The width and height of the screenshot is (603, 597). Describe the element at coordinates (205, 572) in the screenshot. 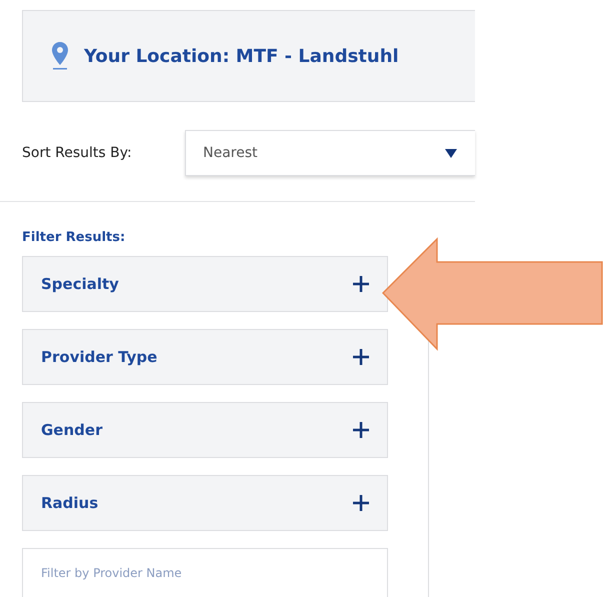

I see `provider-name-field: Filter by Provider Name` at that location.